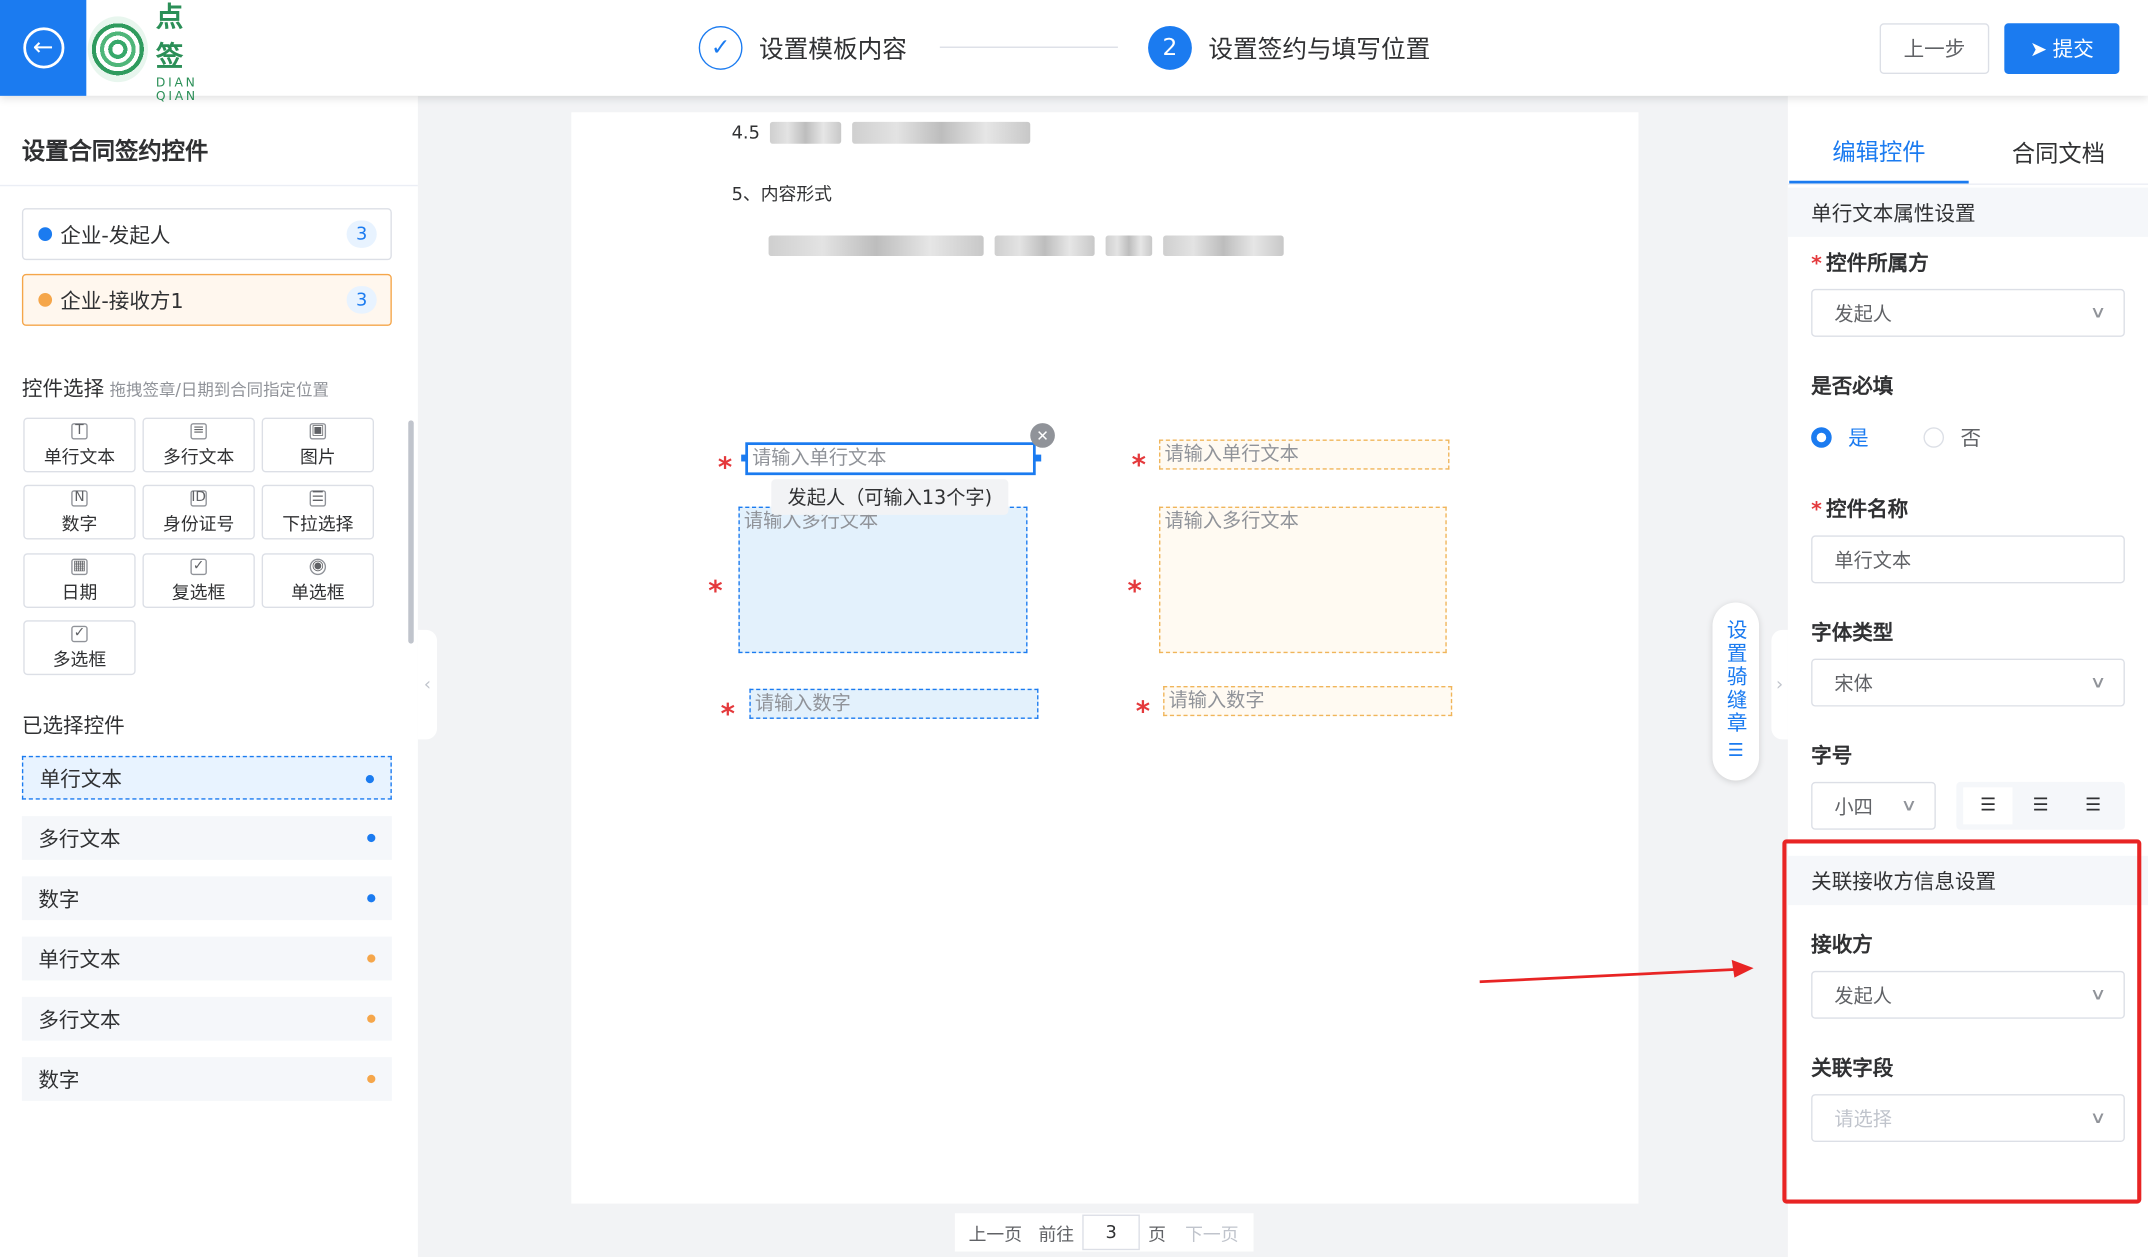 The height and width of the screenshot is (1257, 2148). What do you see at coordinates (198, 512) in the screenshot?
I see `control-id-number: ID 身份证号` at bounding box center [198, 512].